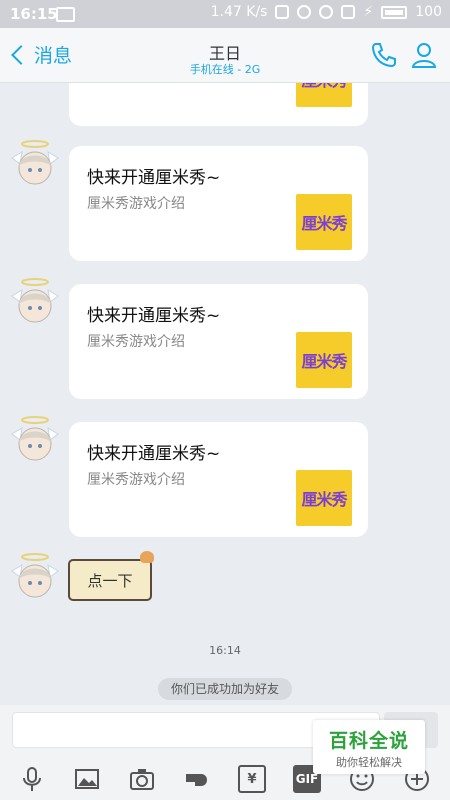 The height and width of the screenshot is (800, 450). I want to click on status-indicators: 1.47 K/s ⚡ 100, so click(326, 12).